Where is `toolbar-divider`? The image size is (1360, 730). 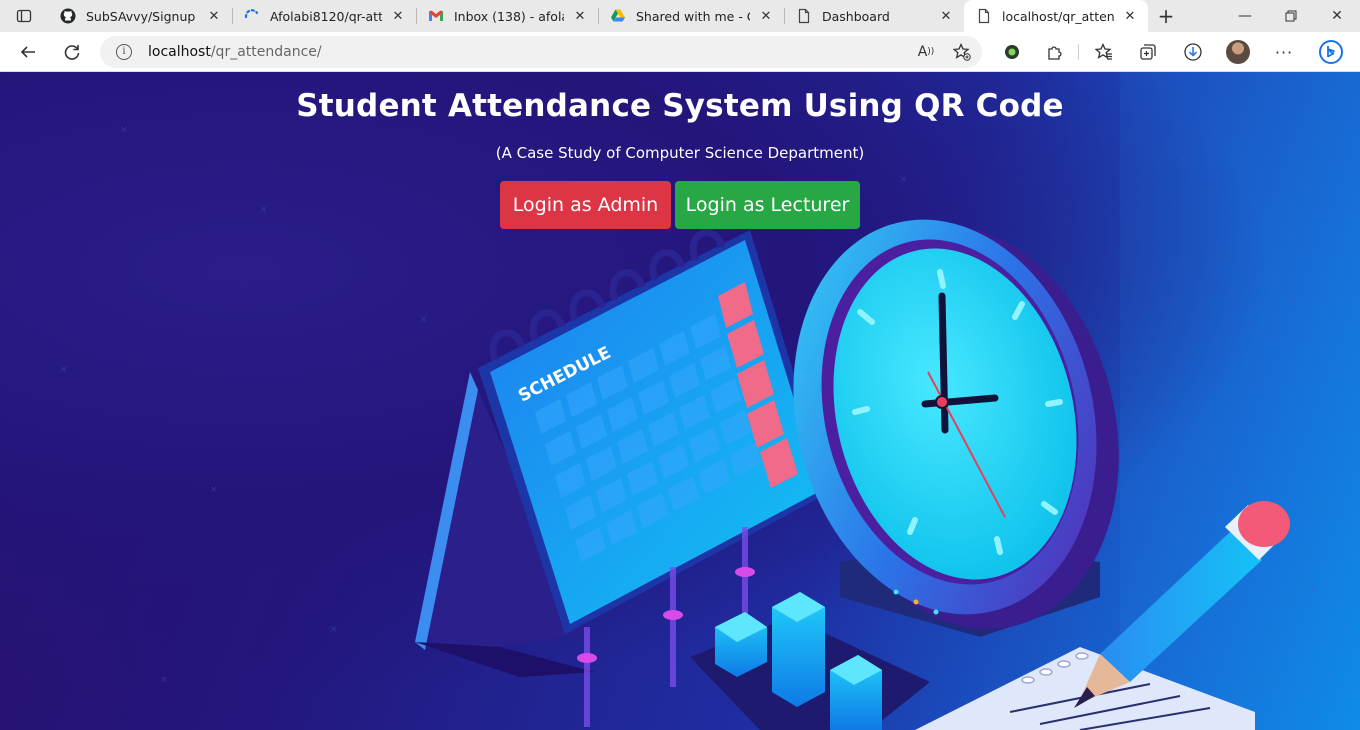 toolbar-divider is located at coordinates (1078, 52).